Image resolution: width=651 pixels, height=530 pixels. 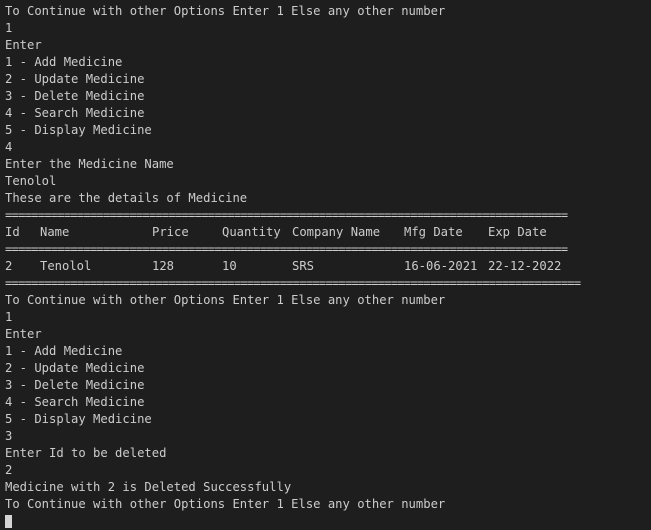 I want to click on output-line: Enter the Medicine Name, so click(x=89, y=164).